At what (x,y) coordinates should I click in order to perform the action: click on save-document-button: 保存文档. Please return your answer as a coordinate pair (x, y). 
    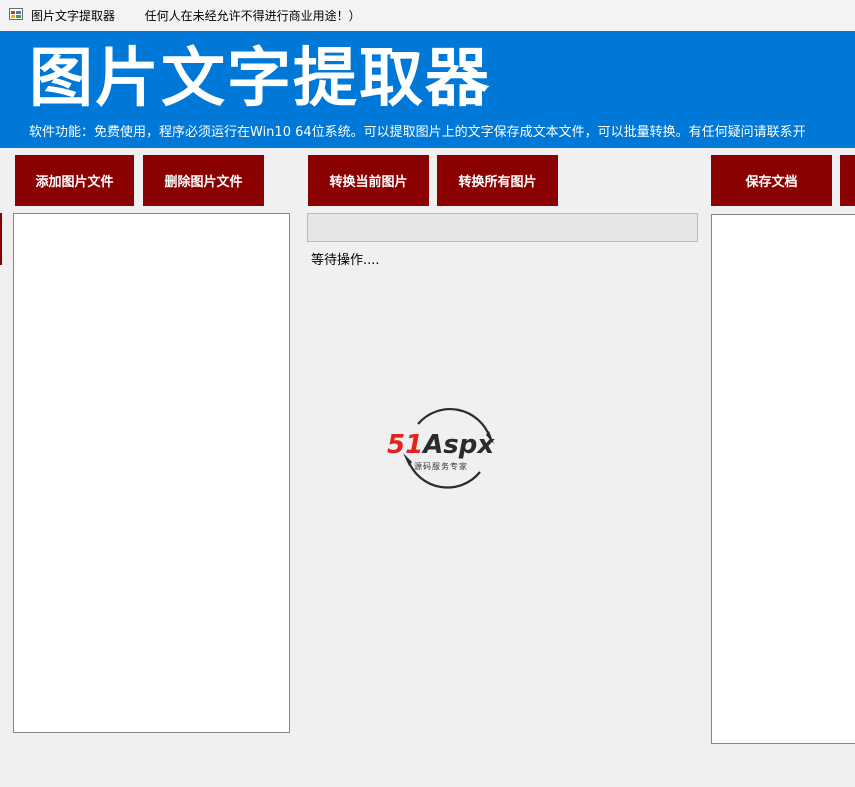
    Looking at the image, I should click on (771, 180).